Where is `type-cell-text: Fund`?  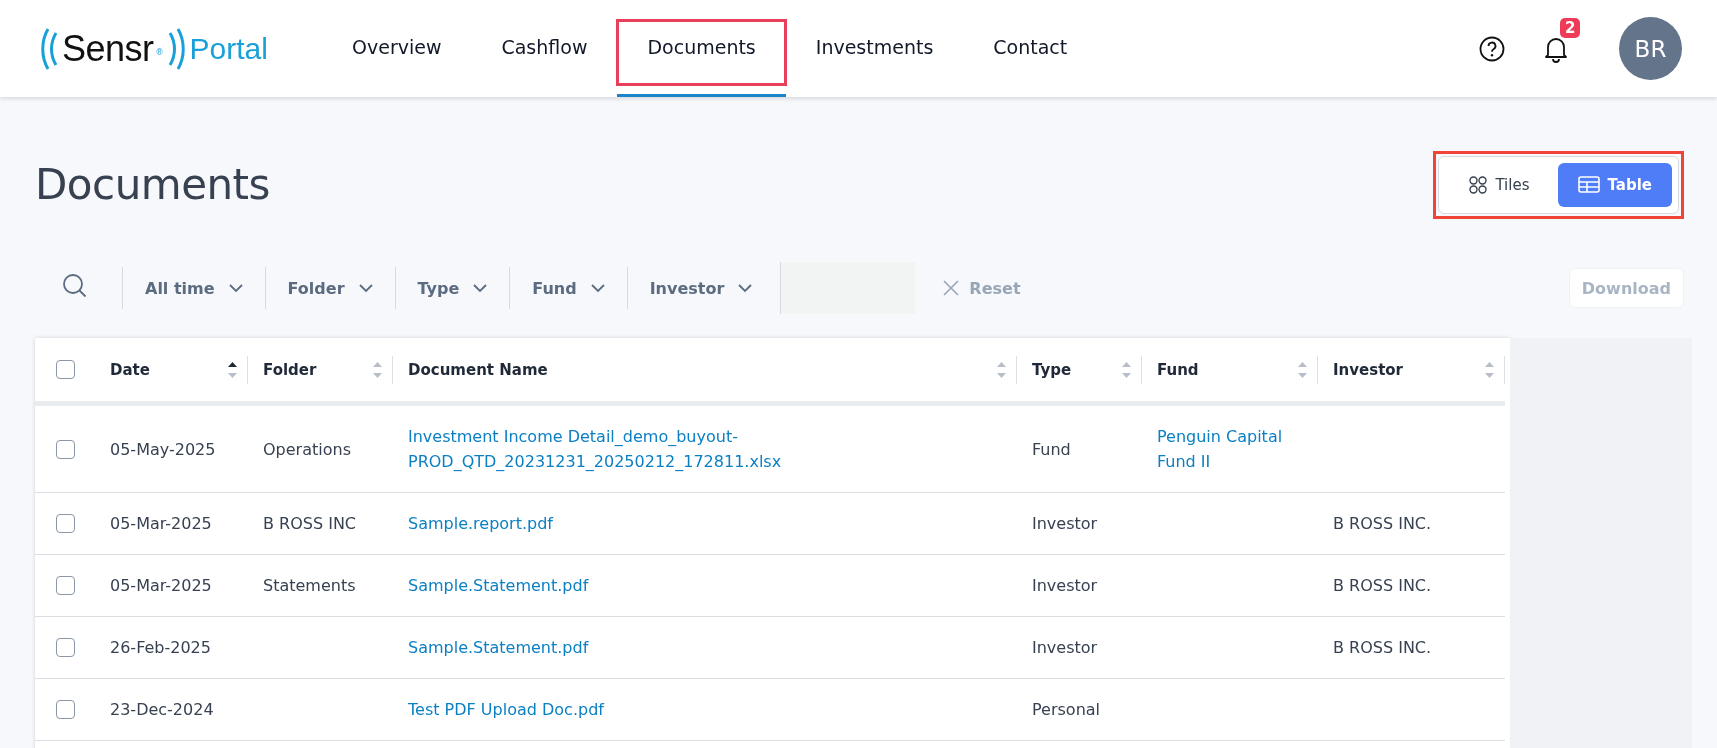 type-cell-text: Fund is located at coordinates (1051, 449).